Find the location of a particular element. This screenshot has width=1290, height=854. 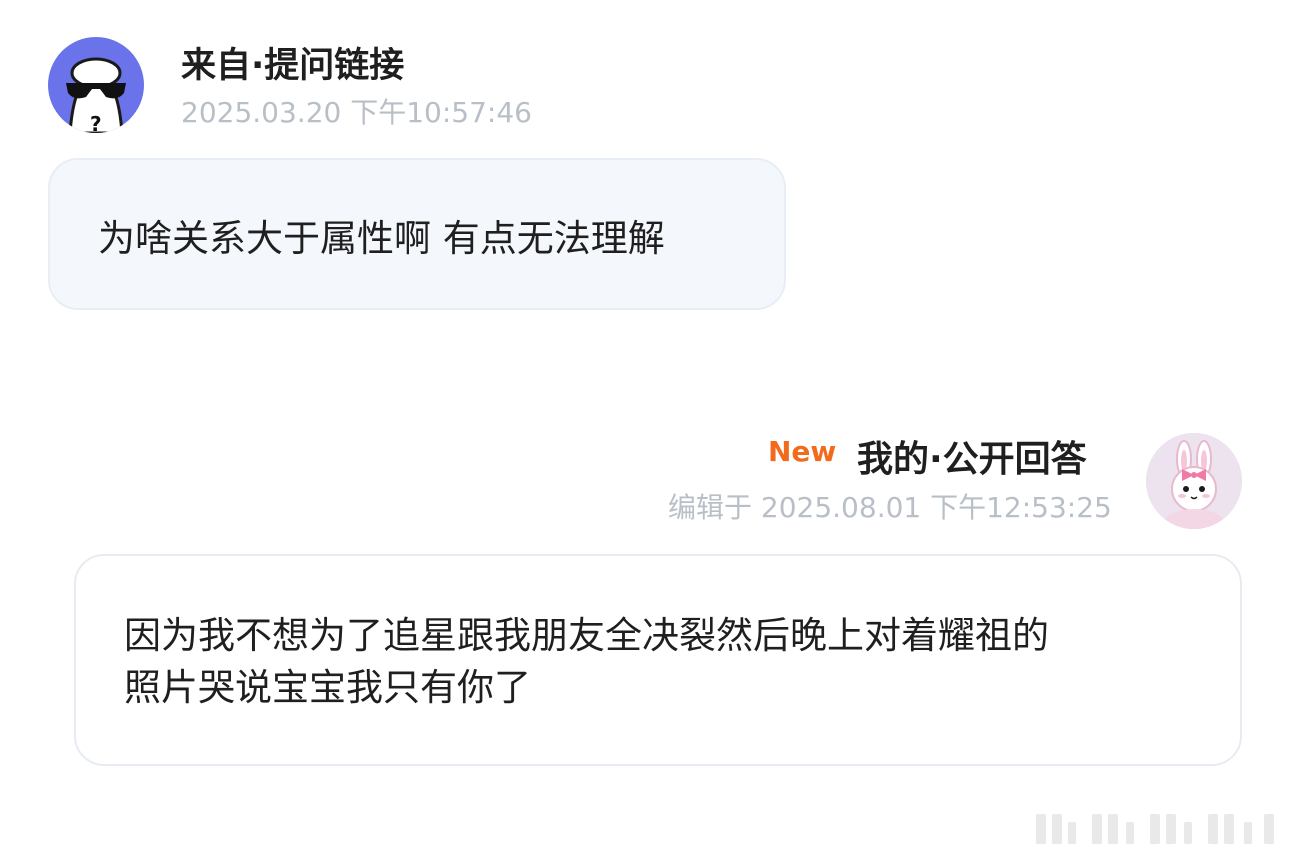

pink-bunny-icon is located at coordinates (1194, 481).